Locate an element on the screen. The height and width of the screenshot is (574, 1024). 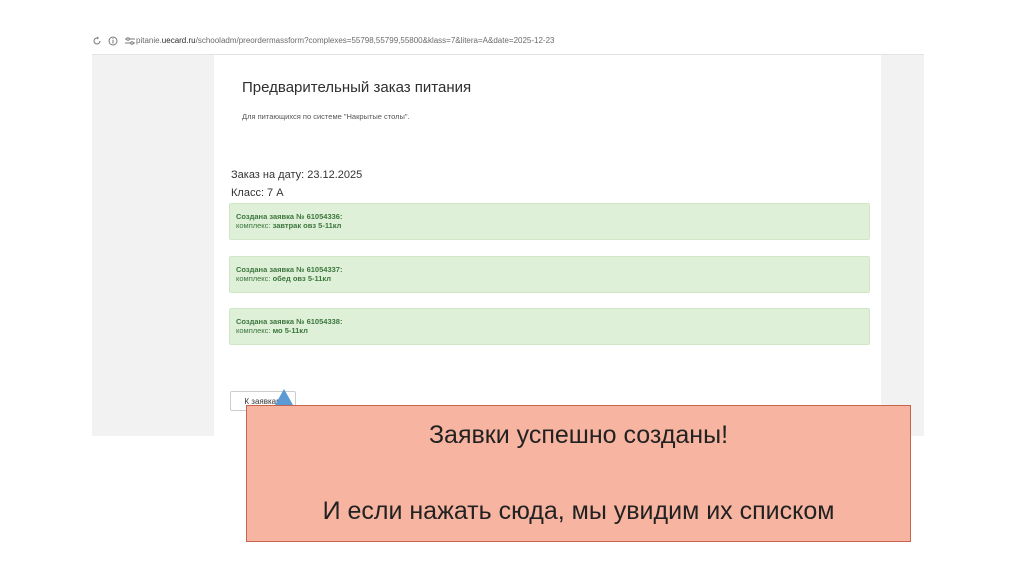
reload-icon is located at coordinates (97, 41).